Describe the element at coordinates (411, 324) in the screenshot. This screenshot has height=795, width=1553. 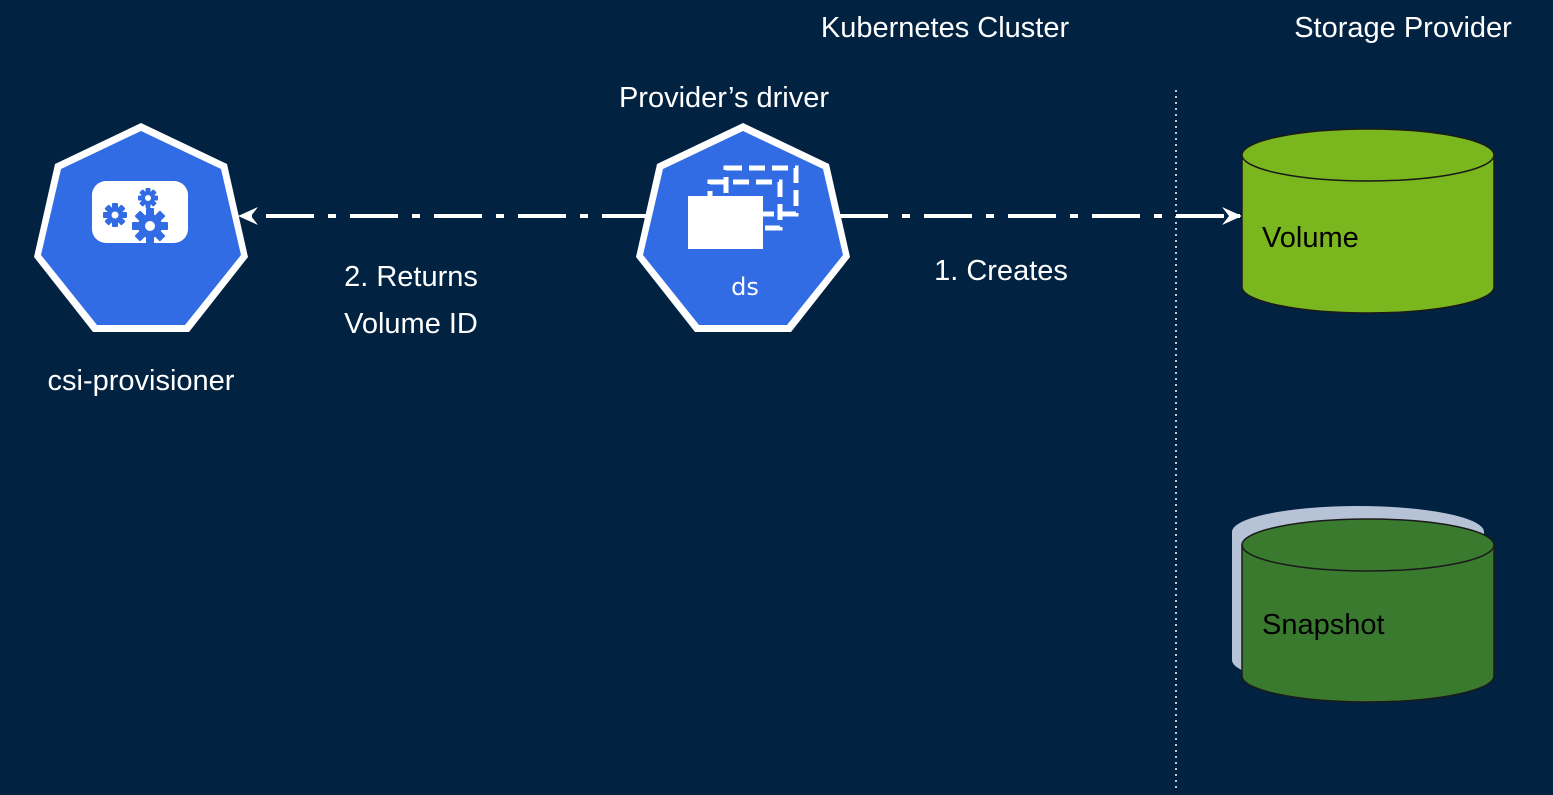
I see `returns-label-line2: Volume ID` at that location.